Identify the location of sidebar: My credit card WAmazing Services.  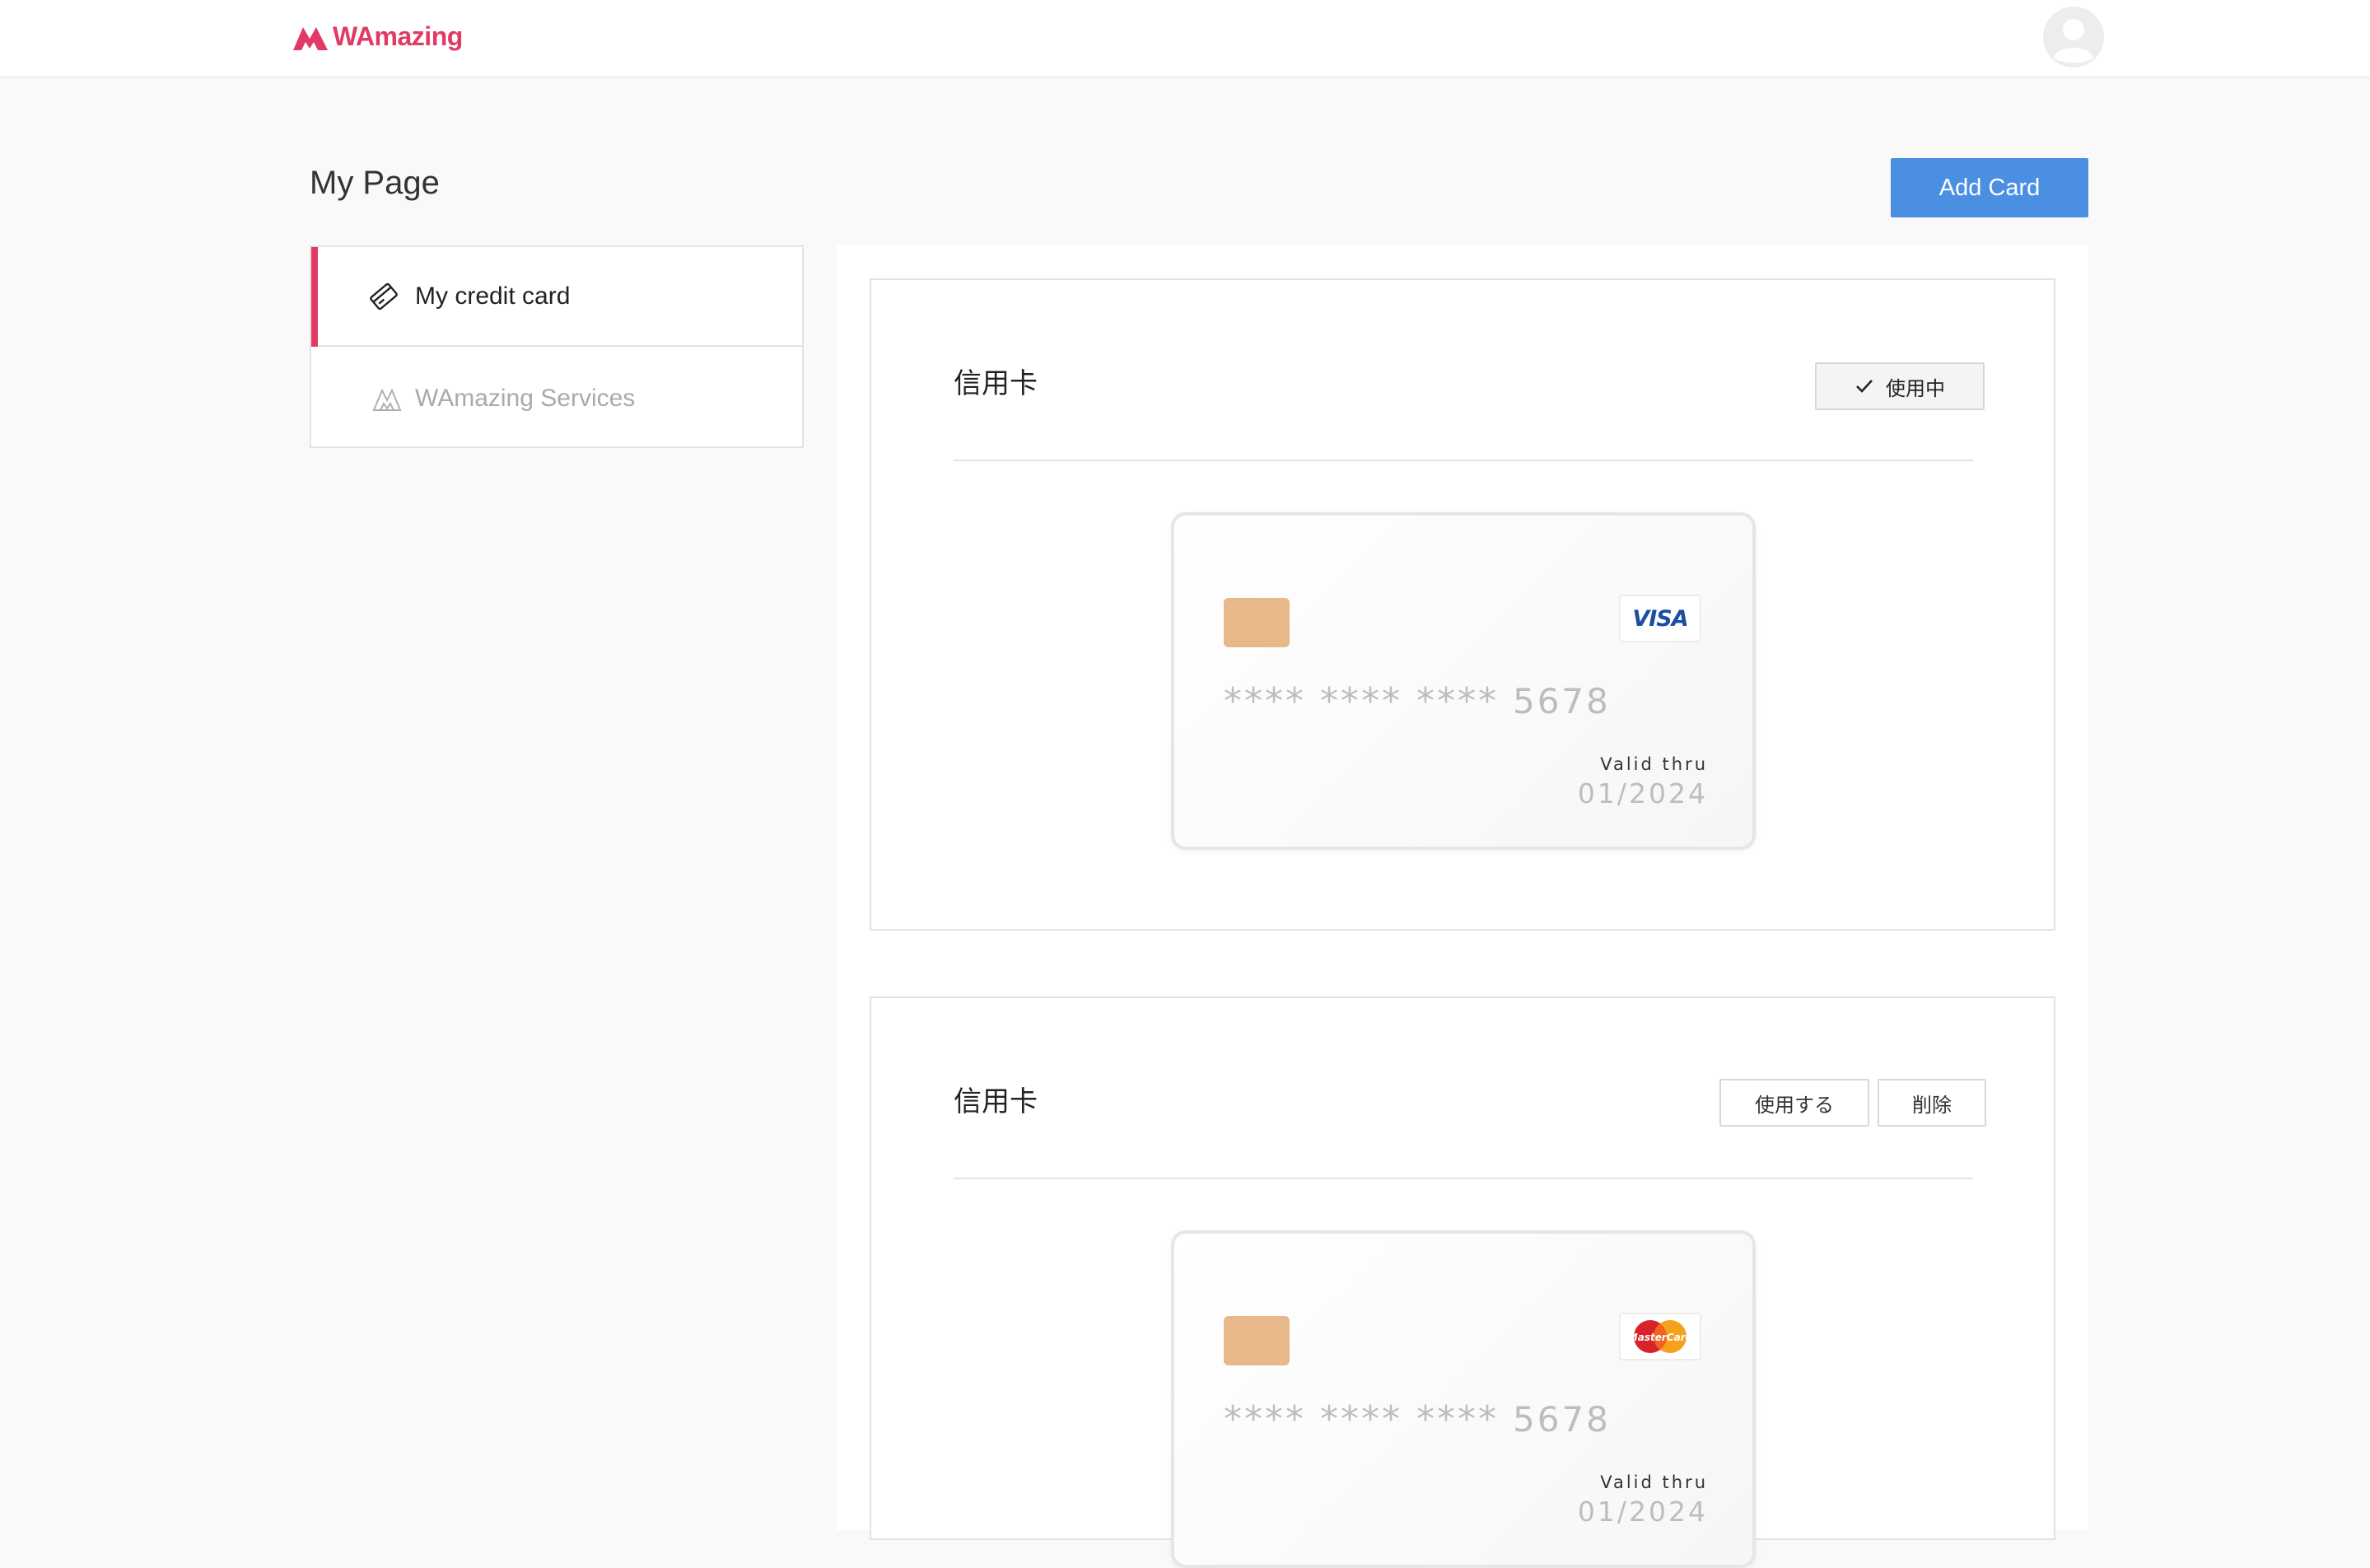
(557, 346).